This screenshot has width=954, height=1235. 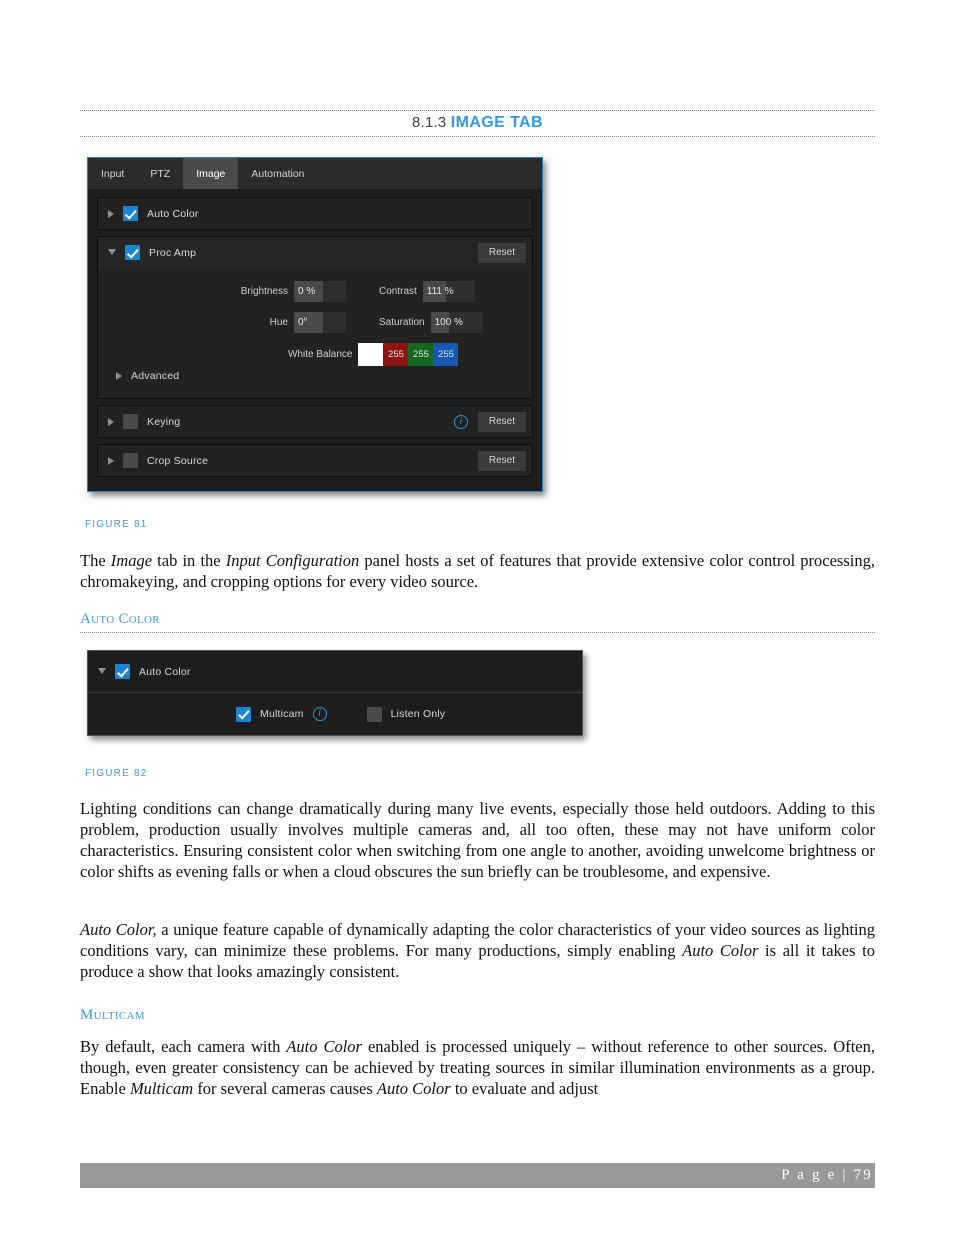 What do you see at coordinates (278, 322) in the screenshot?
I see `hue-label: Hue` at bounding box center [278, 322].